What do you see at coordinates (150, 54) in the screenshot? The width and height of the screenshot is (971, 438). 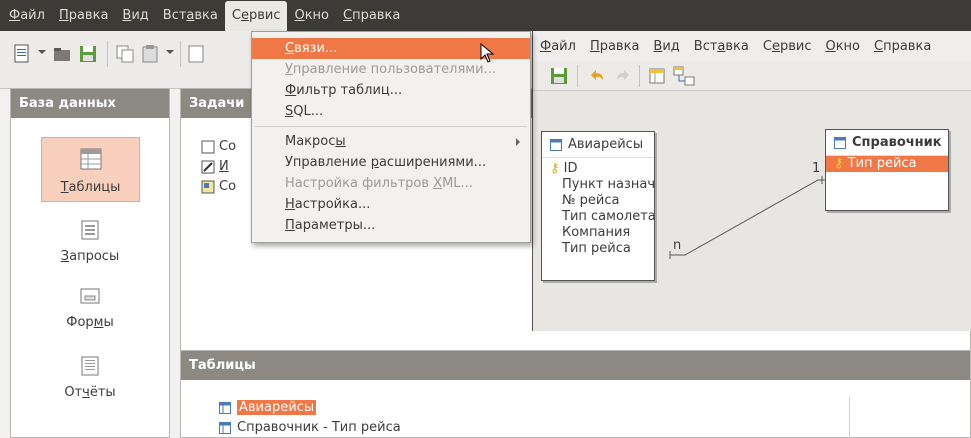 I see `paste-icon` at bounding box center [150, 54].